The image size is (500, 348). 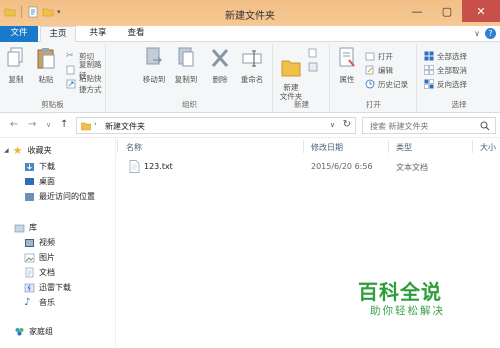 I want to click on watermark-logo: 百科全说 助你轻松解决, so click(x=412, y=301).